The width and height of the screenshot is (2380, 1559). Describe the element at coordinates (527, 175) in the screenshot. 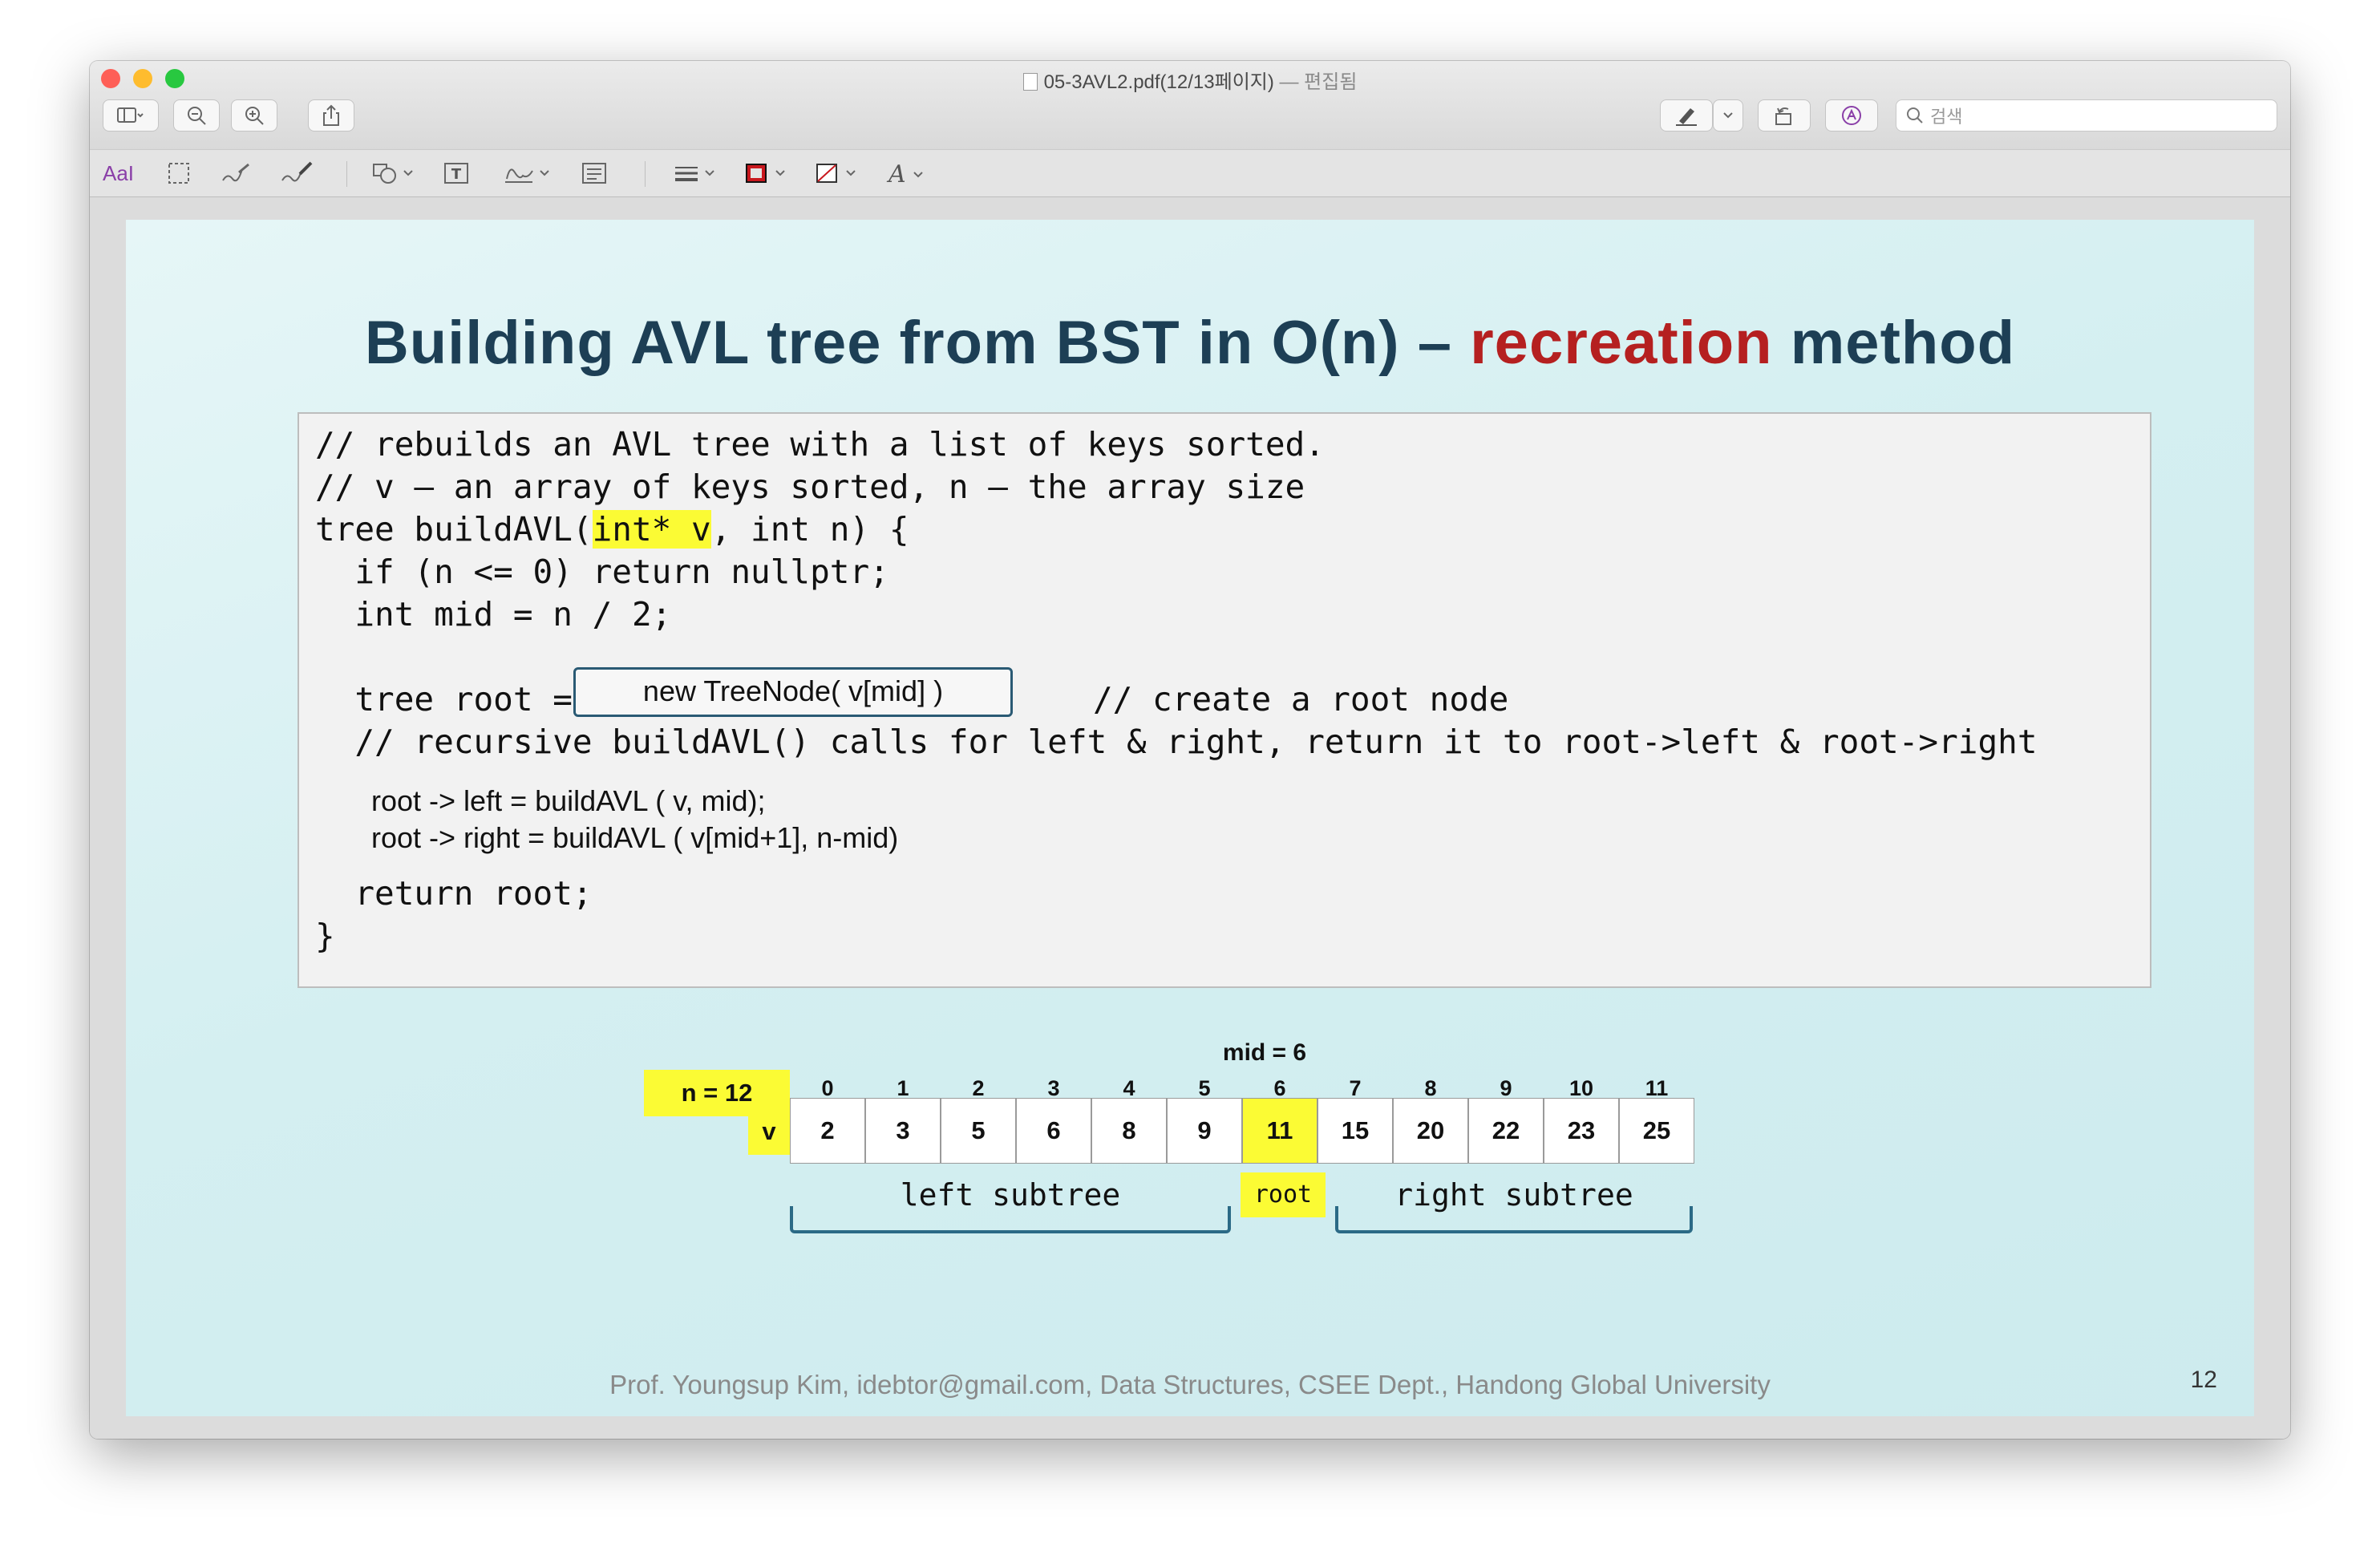

I see `signature-icon` at that location.